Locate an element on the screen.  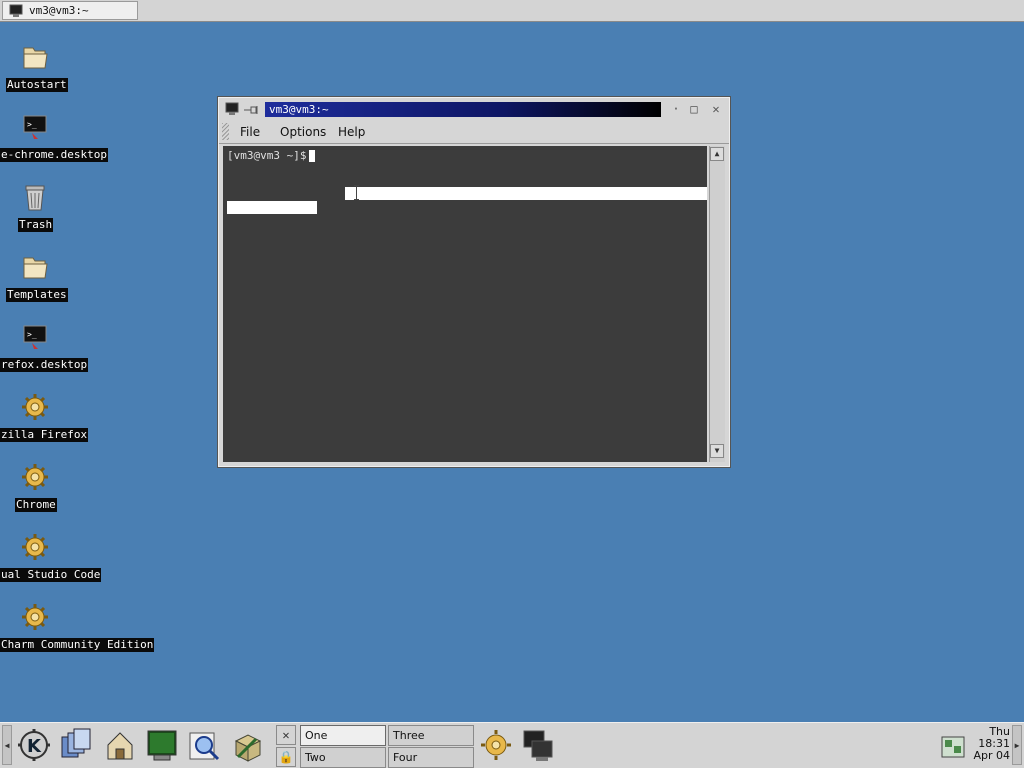
lock-icon: 🔒 is located at coordinates (286, 757).